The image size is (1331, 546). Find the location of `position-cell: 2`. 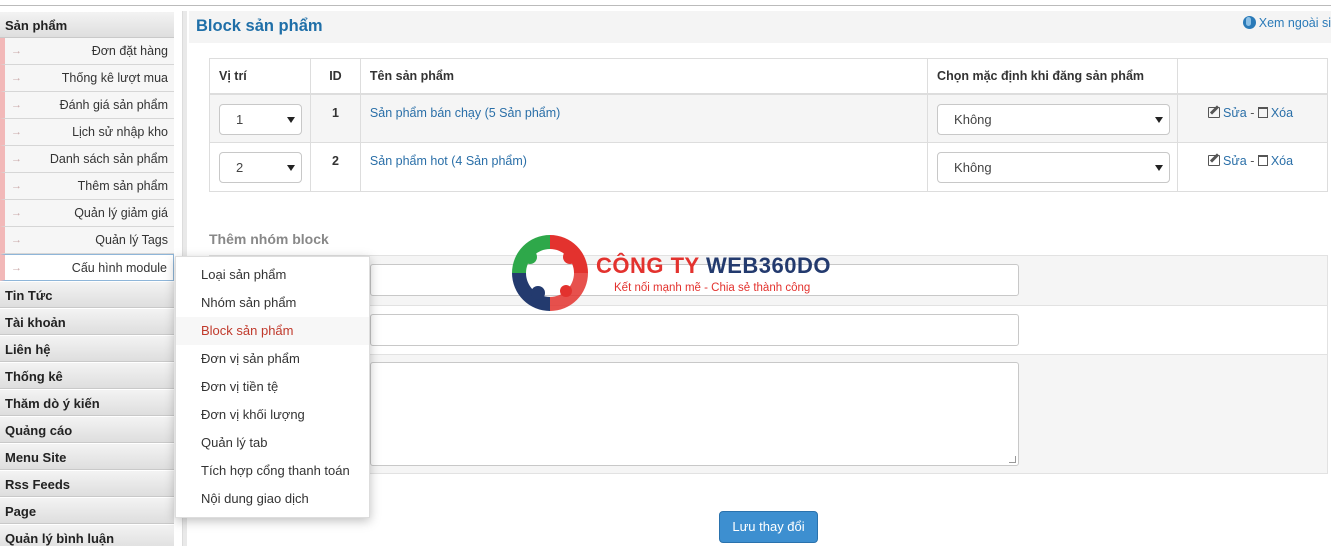

position-cell: 2 is located at coordinates (260, 167).